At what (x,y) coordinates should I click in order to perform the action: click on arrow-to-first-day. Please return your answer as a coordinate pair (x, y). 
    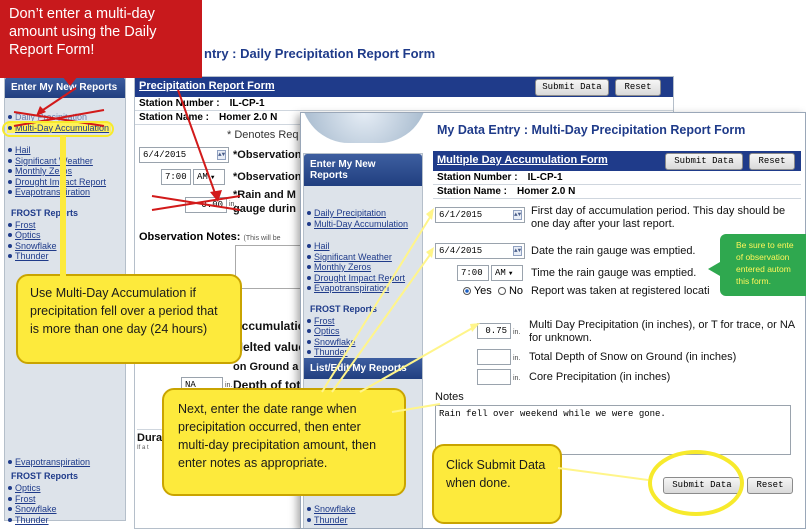
    Looking at the image, I should click on (377, 303).